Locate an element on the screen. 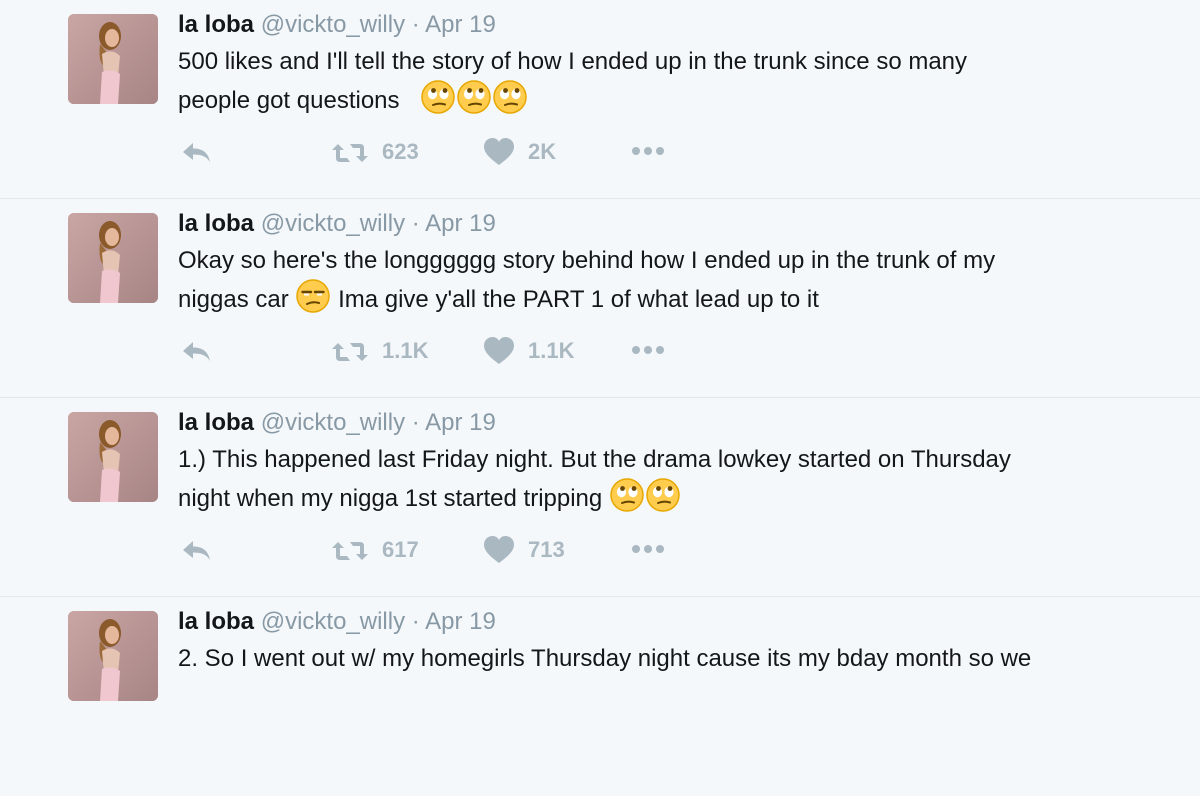  tweet-actions: 1.1K 1.1K is located at coordinates (600, 351).